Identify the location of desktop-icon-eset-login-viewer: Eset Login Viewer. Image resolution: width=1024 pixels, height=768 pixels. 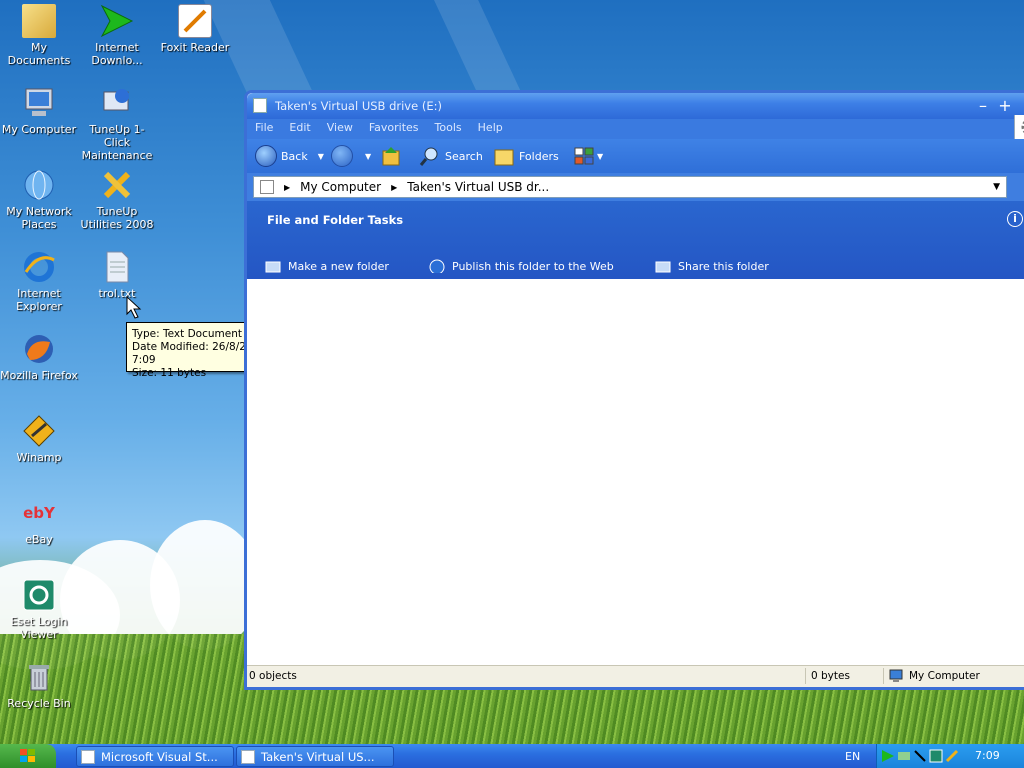
(39, 609).